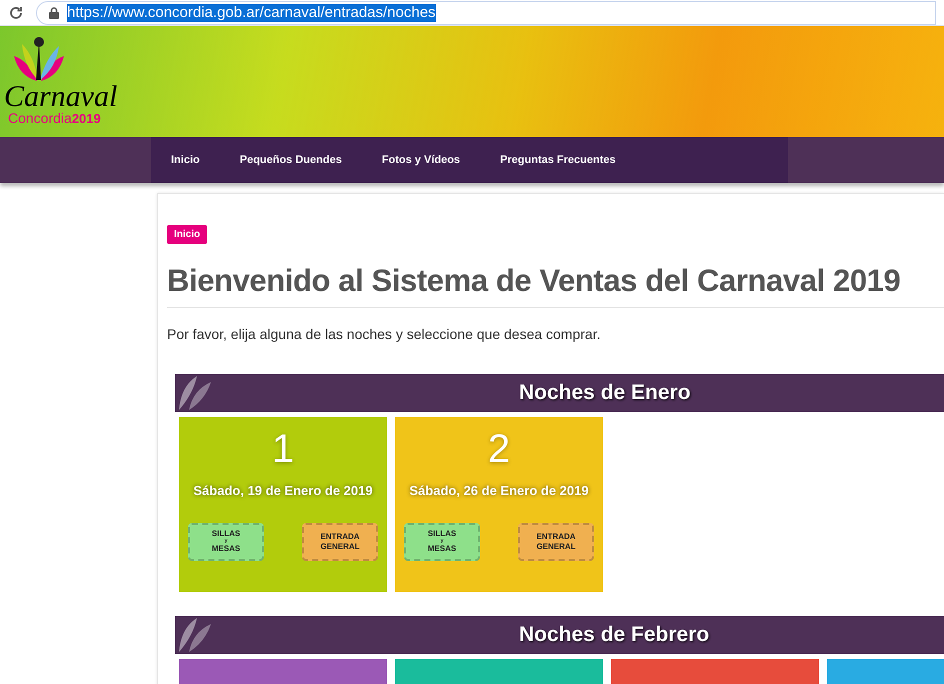 Image resolution: width=944 pixels, height=684 pixels. I want to click on logo-year: 2019, so click(86, 119).